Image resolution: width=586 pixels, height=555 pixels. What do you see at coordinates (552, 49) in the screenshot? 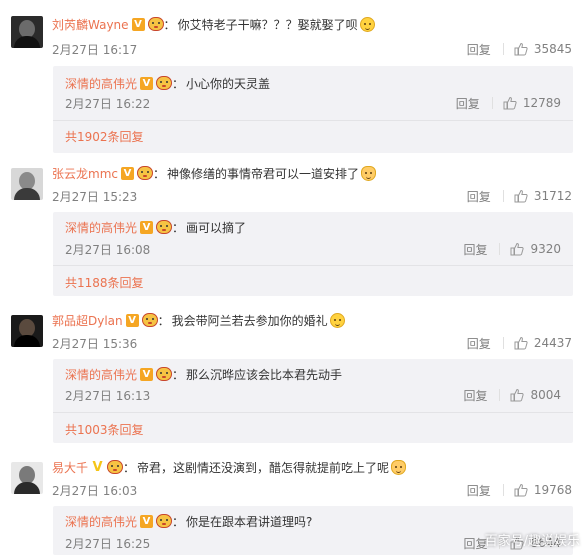
I see `like-count: 35845` at bounding box center [552, 49].